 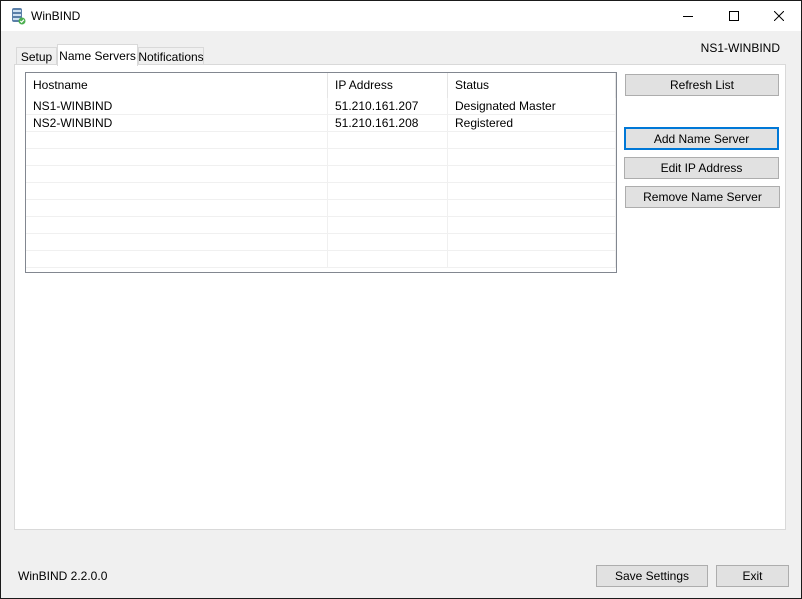 I want to click on cell-hostname: NS1-WINBIND, so click(x=177, y=106).